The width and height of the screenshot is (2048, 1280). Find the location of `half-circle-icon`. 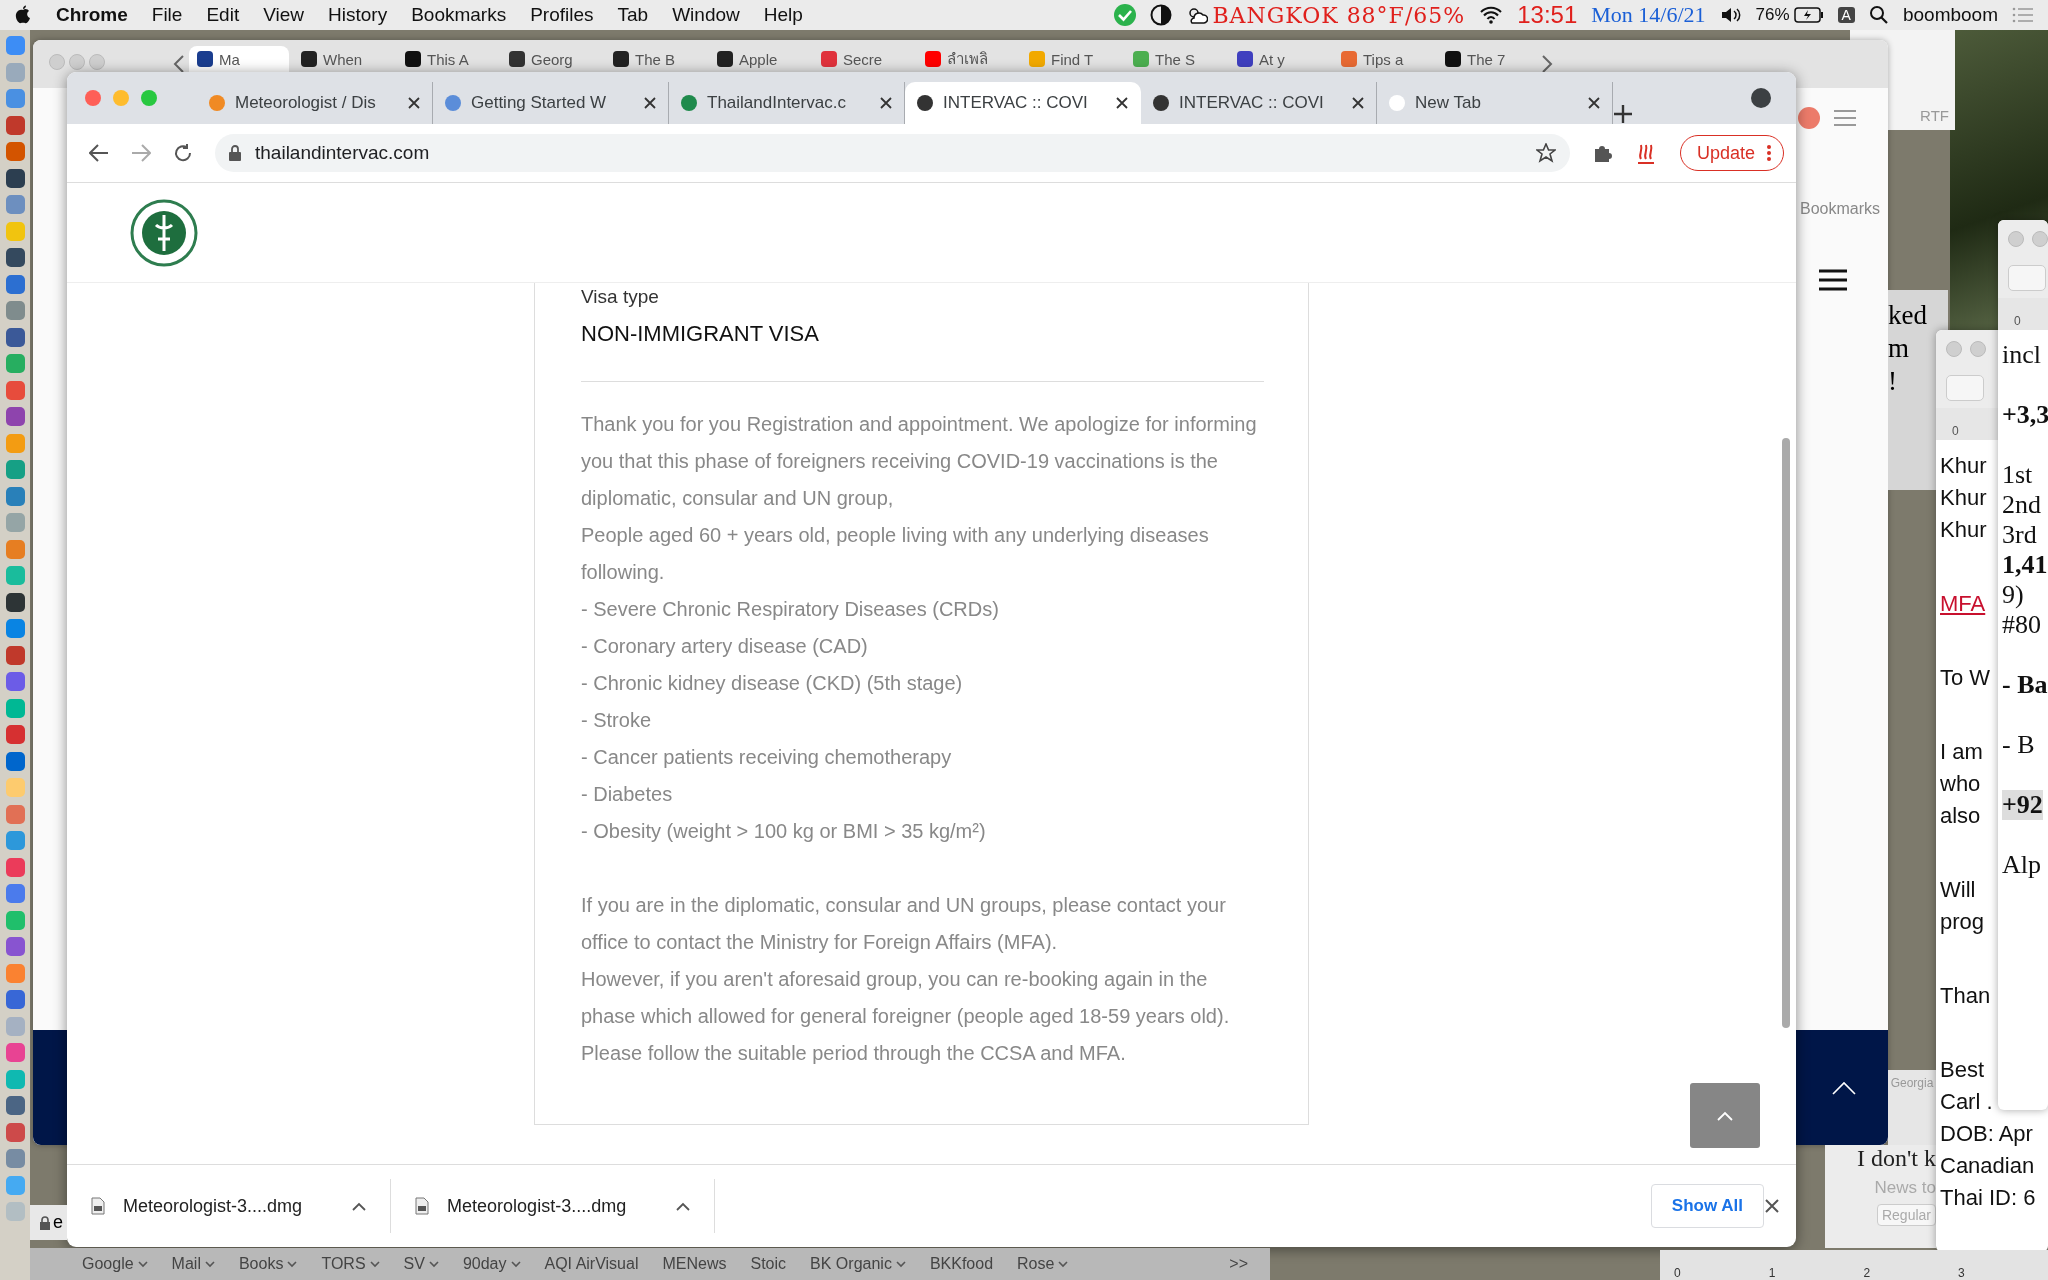

half-circle-icon is located at coordinates (1161, 15).